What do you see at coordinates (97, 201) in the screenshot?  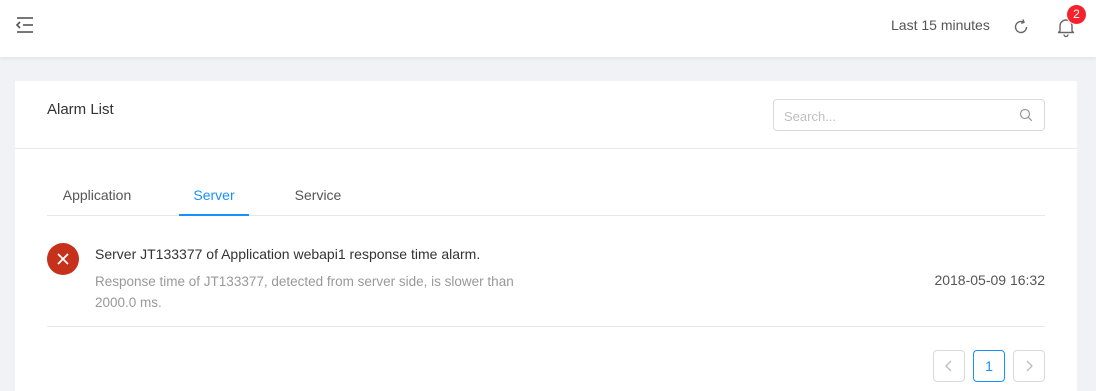 I see `tab-application: Application` at bounding box center [97, 201].